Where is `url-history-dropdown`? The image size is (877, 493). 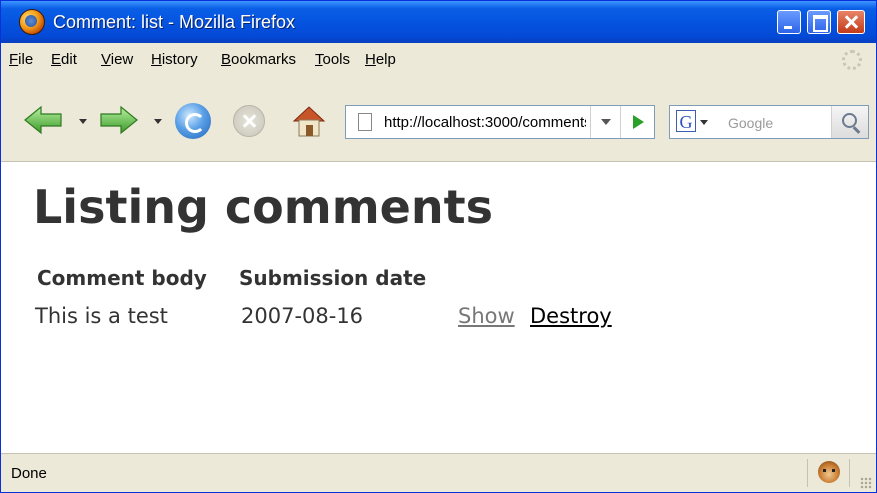 url-history-dropdown is located at coordinates (605, 122).